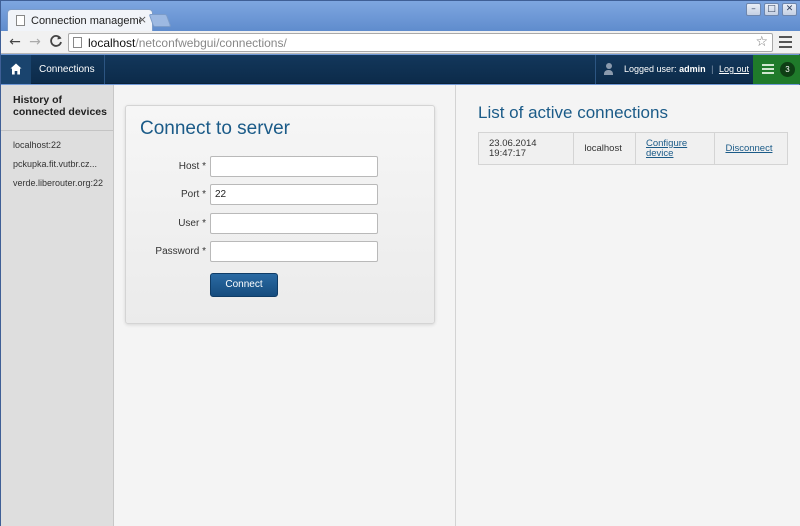 The width and height of the screenshot is (800, 526). Describe the element at coordinates (761, 42) in the screenshot. I see `bookmark-star-icon: ☆` at that location.